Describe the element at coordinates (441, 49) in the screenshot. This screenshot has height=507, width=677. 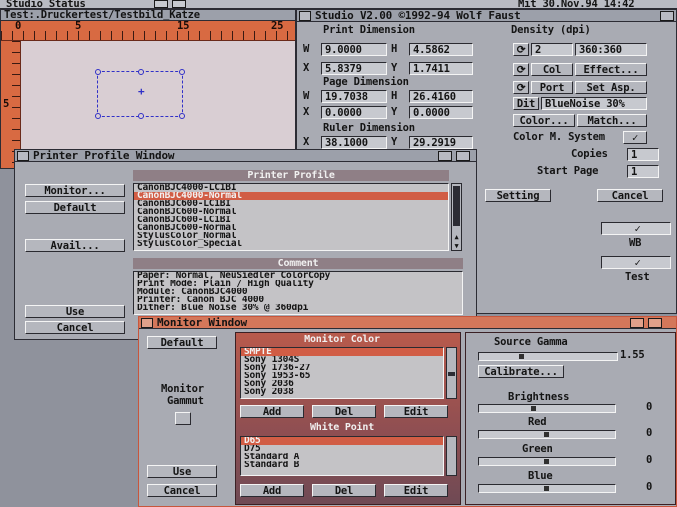
I see `print-height-field: 4.5862` at that location.